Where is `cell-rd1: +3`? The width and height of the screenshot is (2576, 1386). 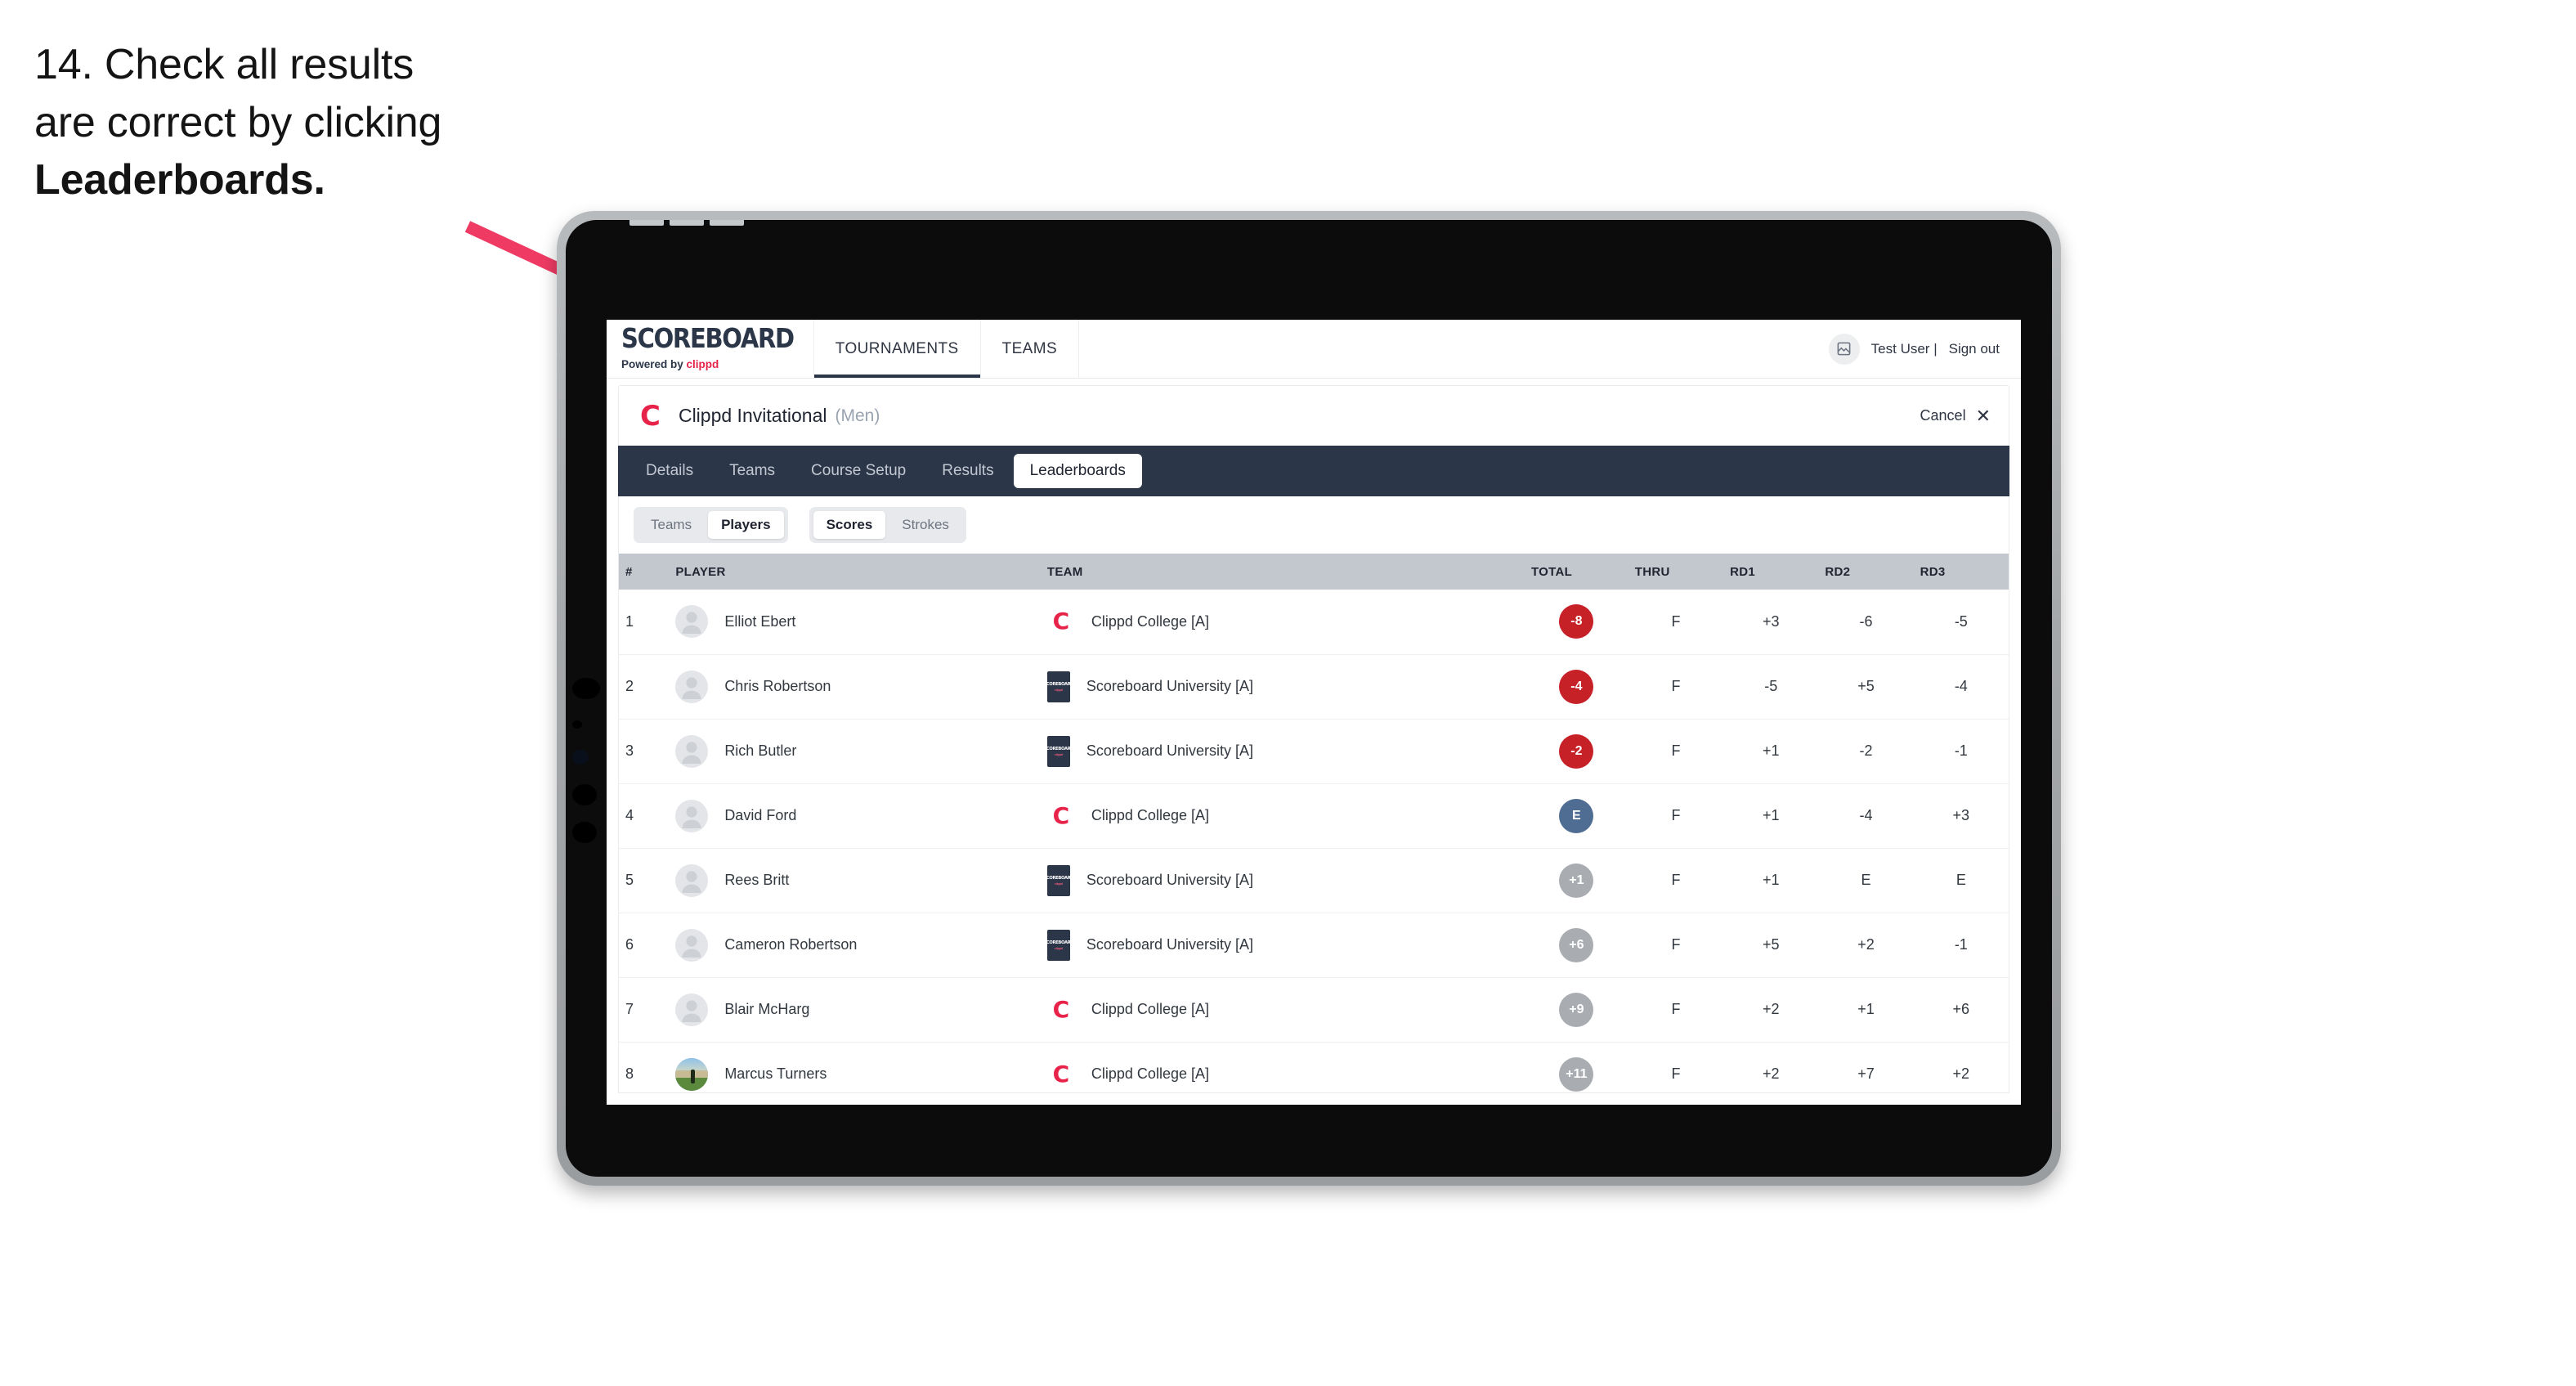 cell-rd1: +3 is located at coordinates (1771, 621).